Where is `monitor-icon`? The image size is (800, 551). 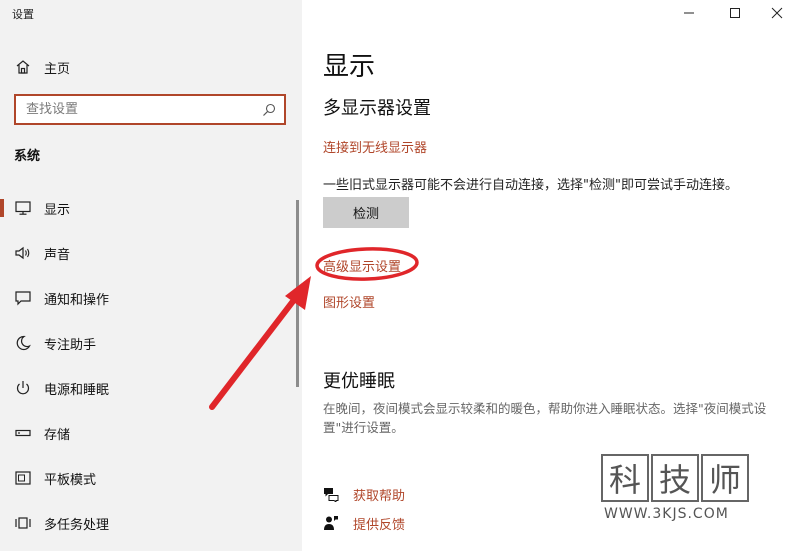 monitor-icon is located at coordinates (23, 208).